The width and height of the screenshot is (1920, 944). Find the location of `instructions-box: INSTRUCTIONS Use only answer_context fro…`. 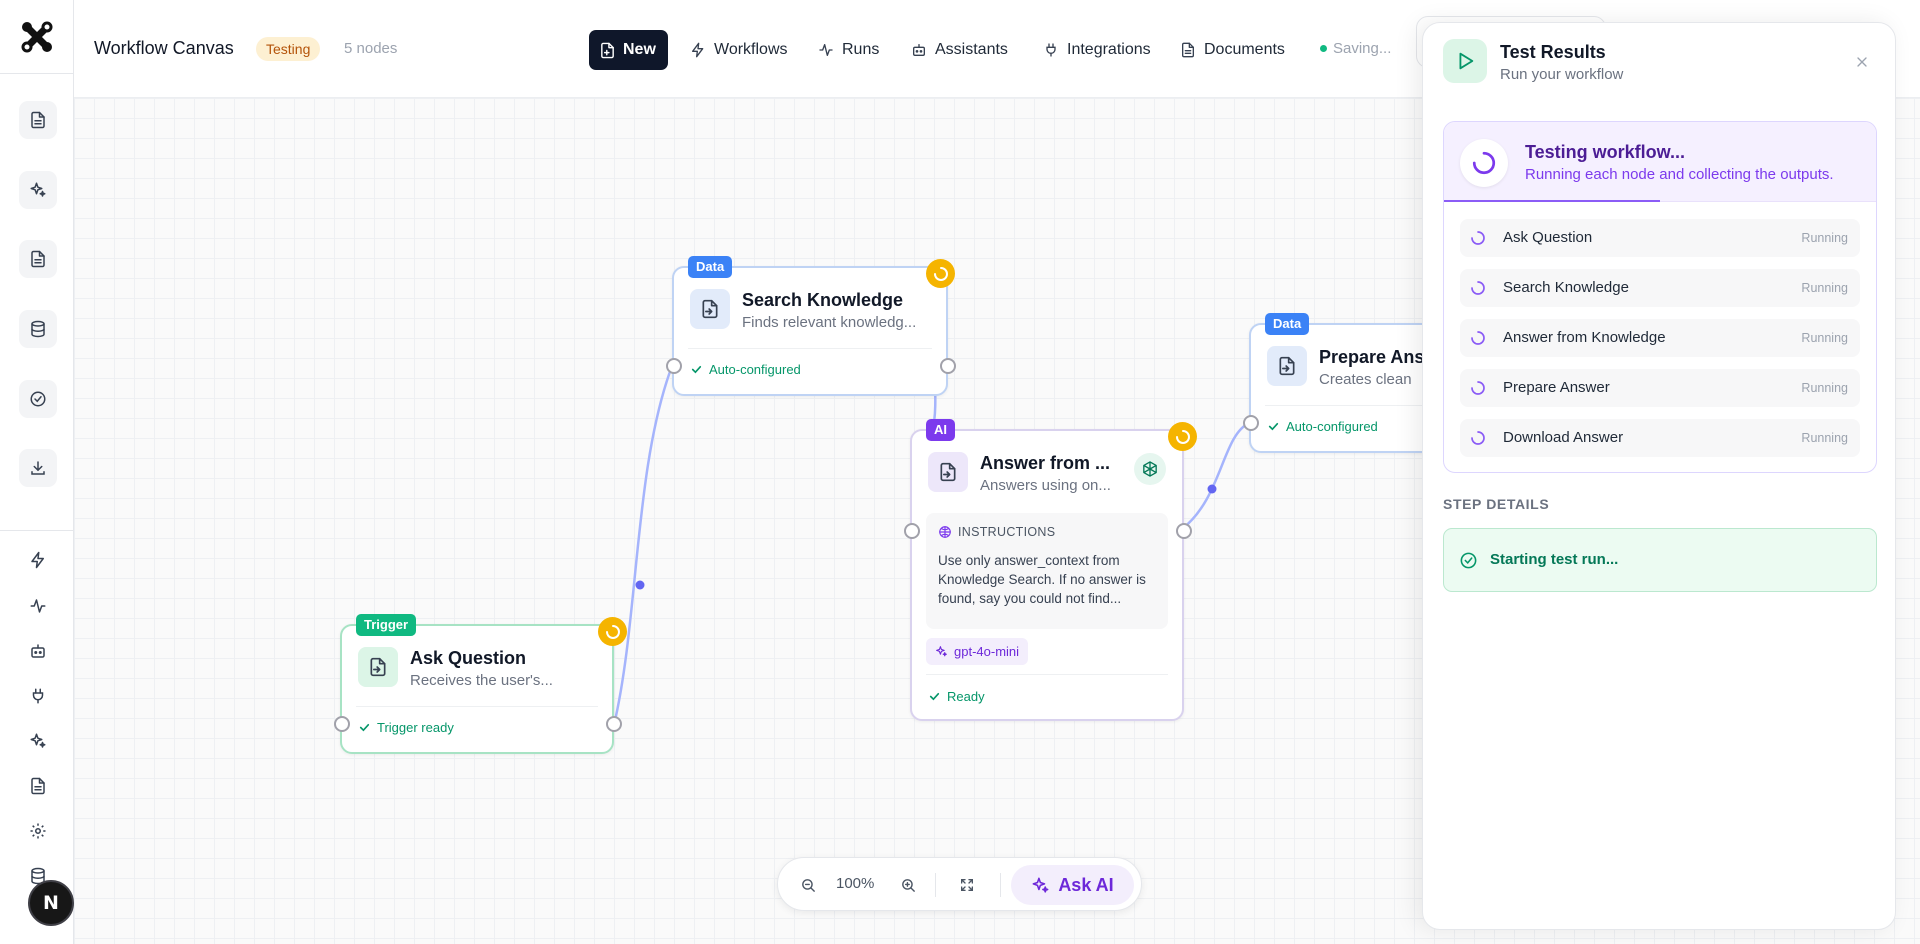

instructions-box: INSTRUCTIONS Use only answer_context fro… is located at coordinates (1047, 571).